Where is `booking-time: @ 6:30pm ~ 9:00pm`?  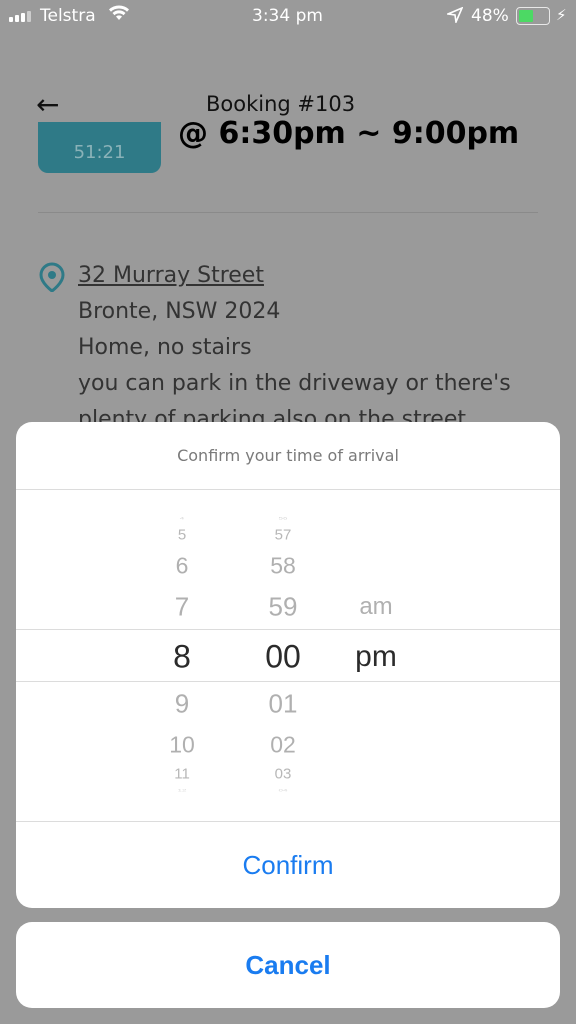 booking-time: @ 6:30pm ~ 9:00pm is located at coordinates (349, 133).